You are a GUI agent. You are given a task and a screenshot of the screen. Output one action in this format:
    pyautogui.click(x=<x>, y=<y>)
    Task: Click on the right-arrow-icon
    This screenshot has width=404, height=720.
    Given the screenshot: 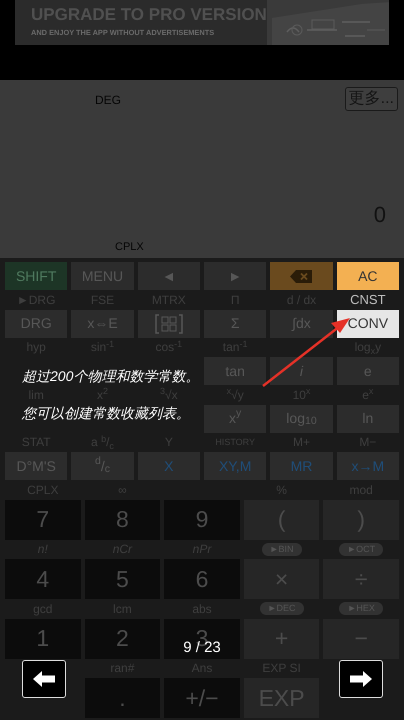 What is the action you would take?
    pyautogui.click(x=361, y=679)
    